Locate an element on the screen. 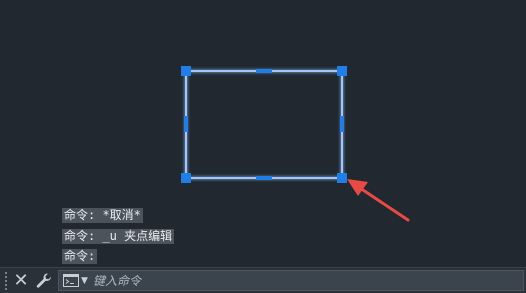 The width and height of the screenshot is (526, 293). grip-corner-top-right is located at coordinates (342, 71).